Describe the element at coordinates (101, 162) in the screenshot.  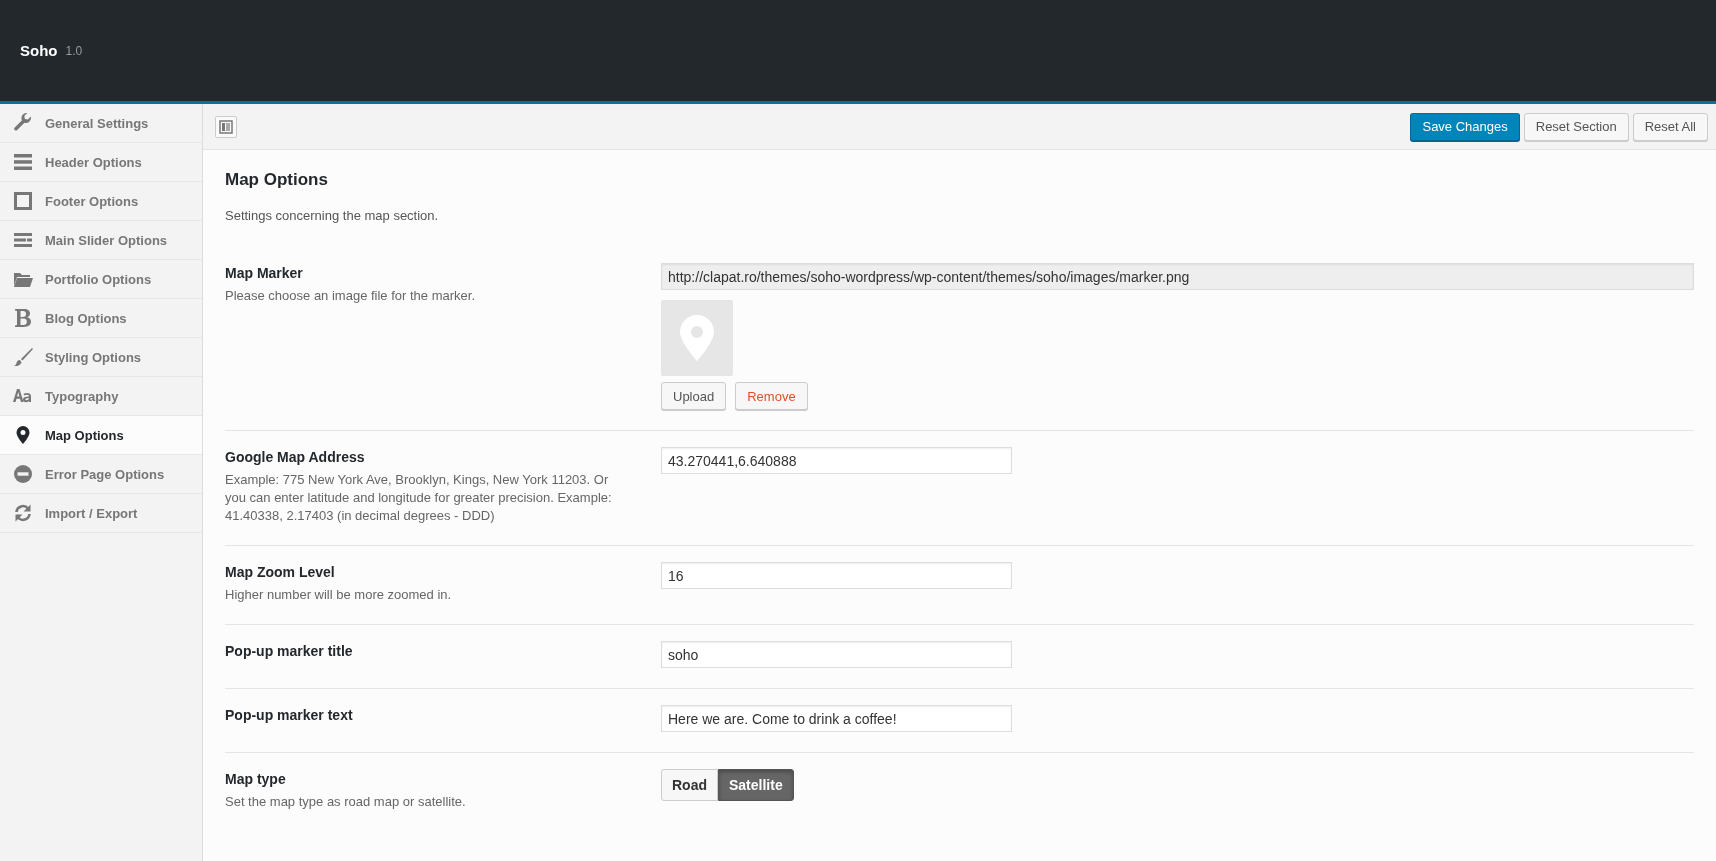
I see `sidebar-item: Header Options` at that location.